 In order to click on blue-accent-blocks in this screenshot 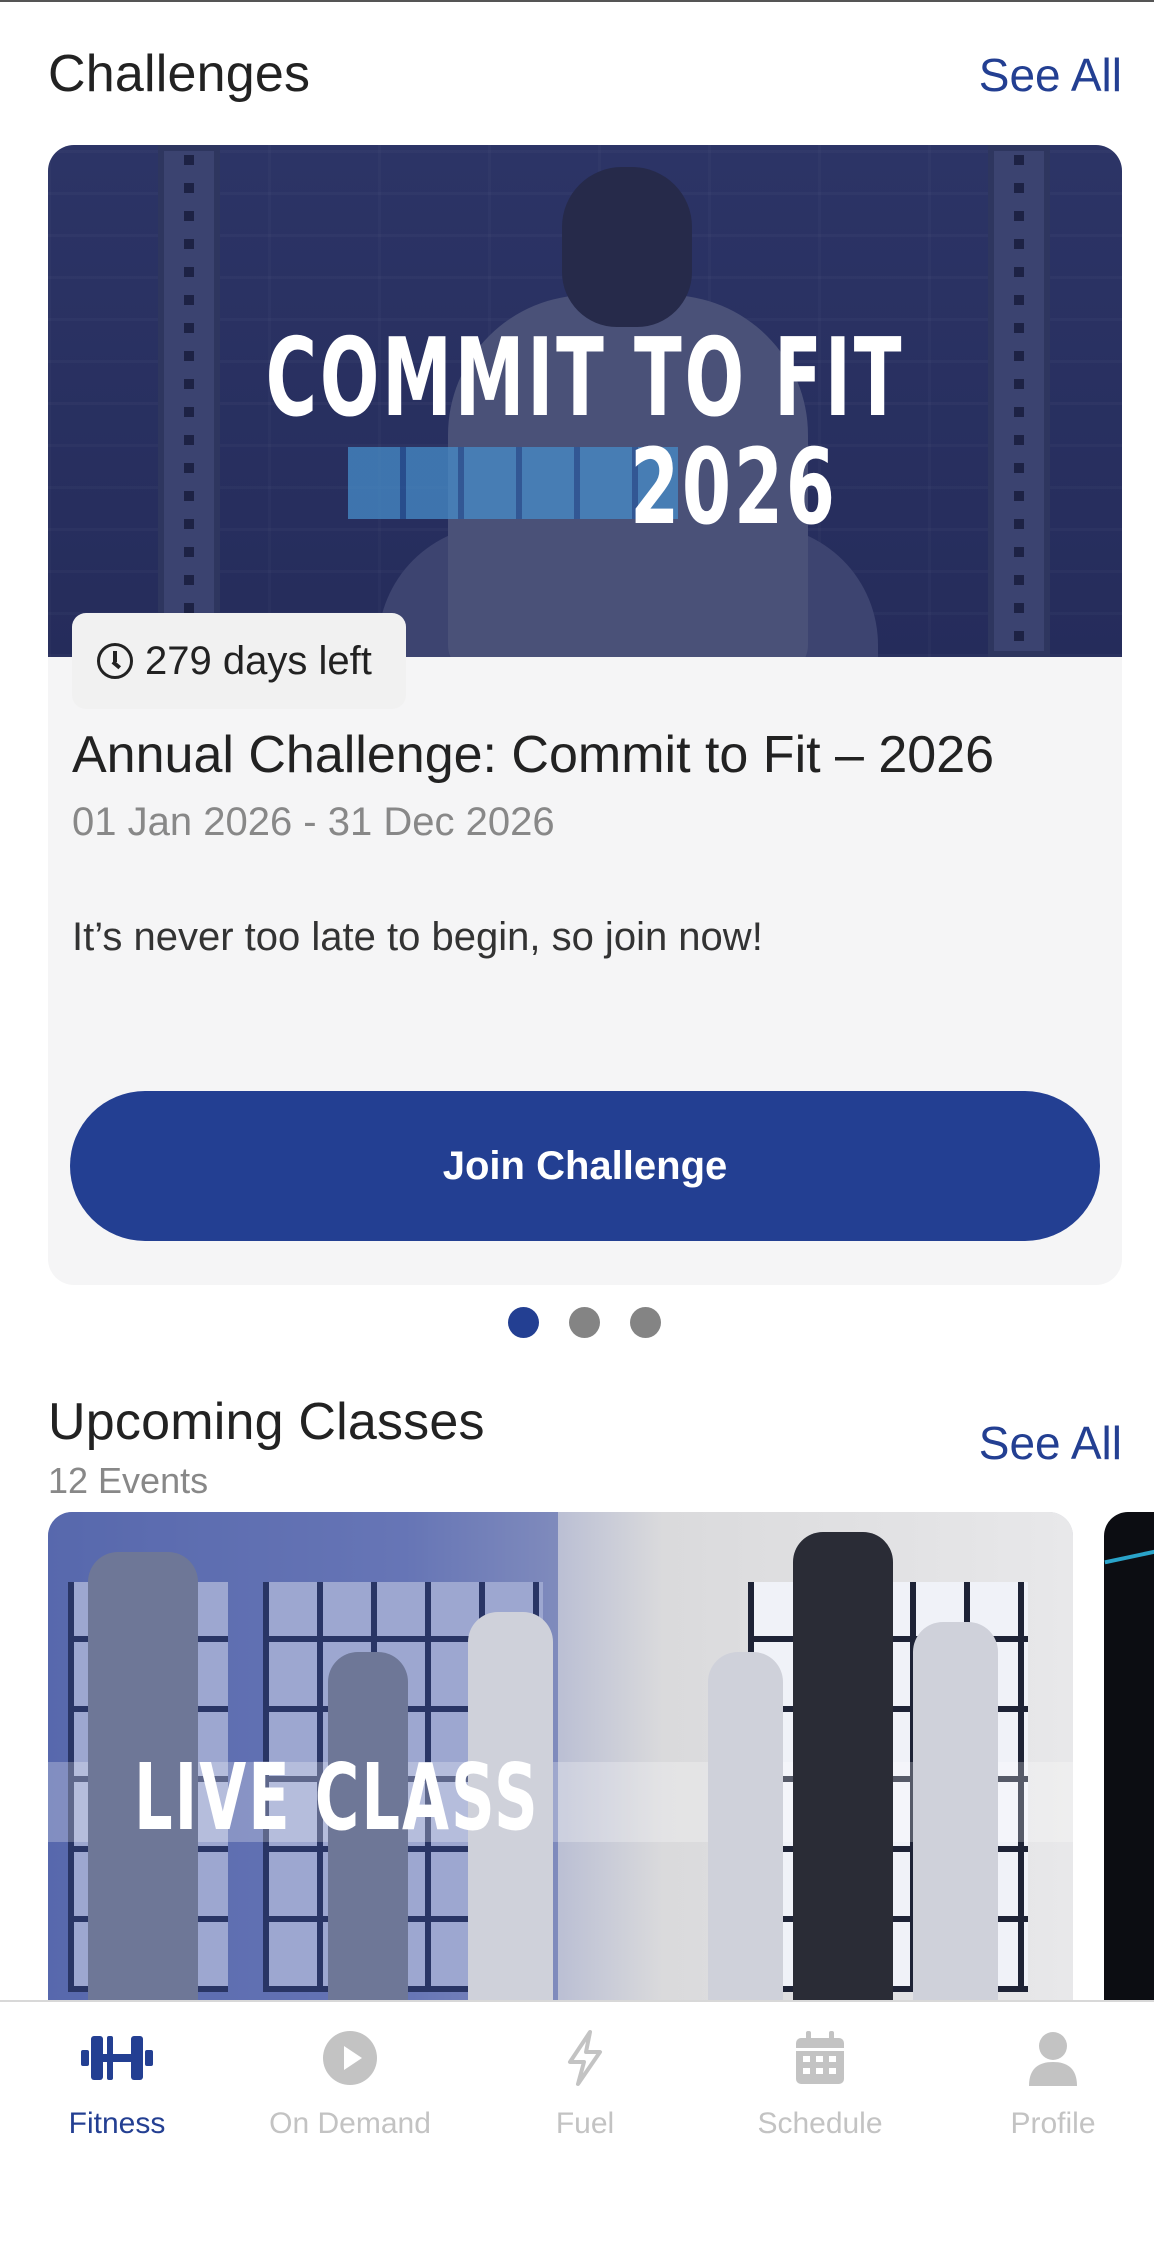, I will do `click(513, 483)`.